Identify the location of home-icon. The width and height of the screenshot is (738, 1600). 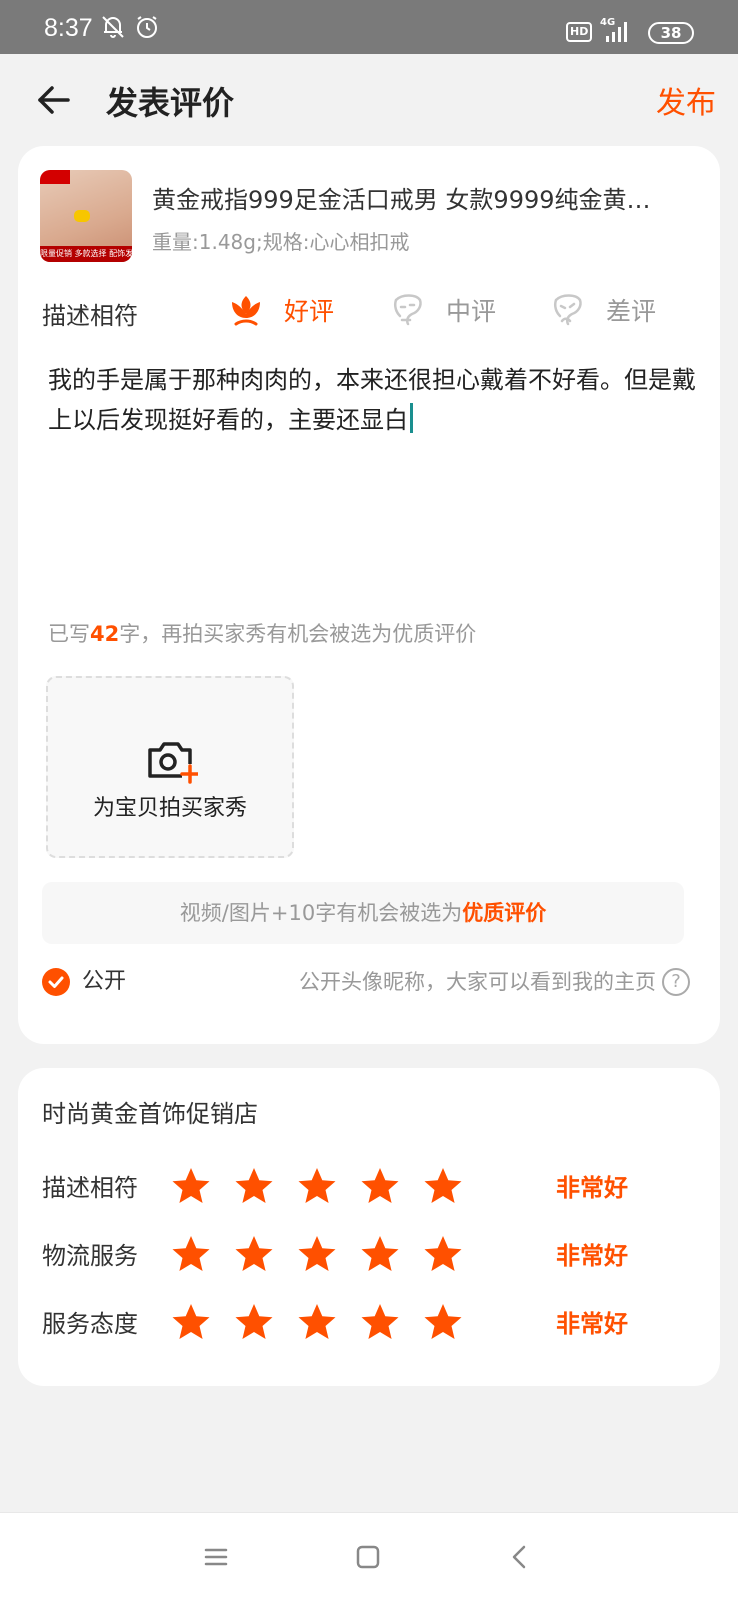
(368, 1557).